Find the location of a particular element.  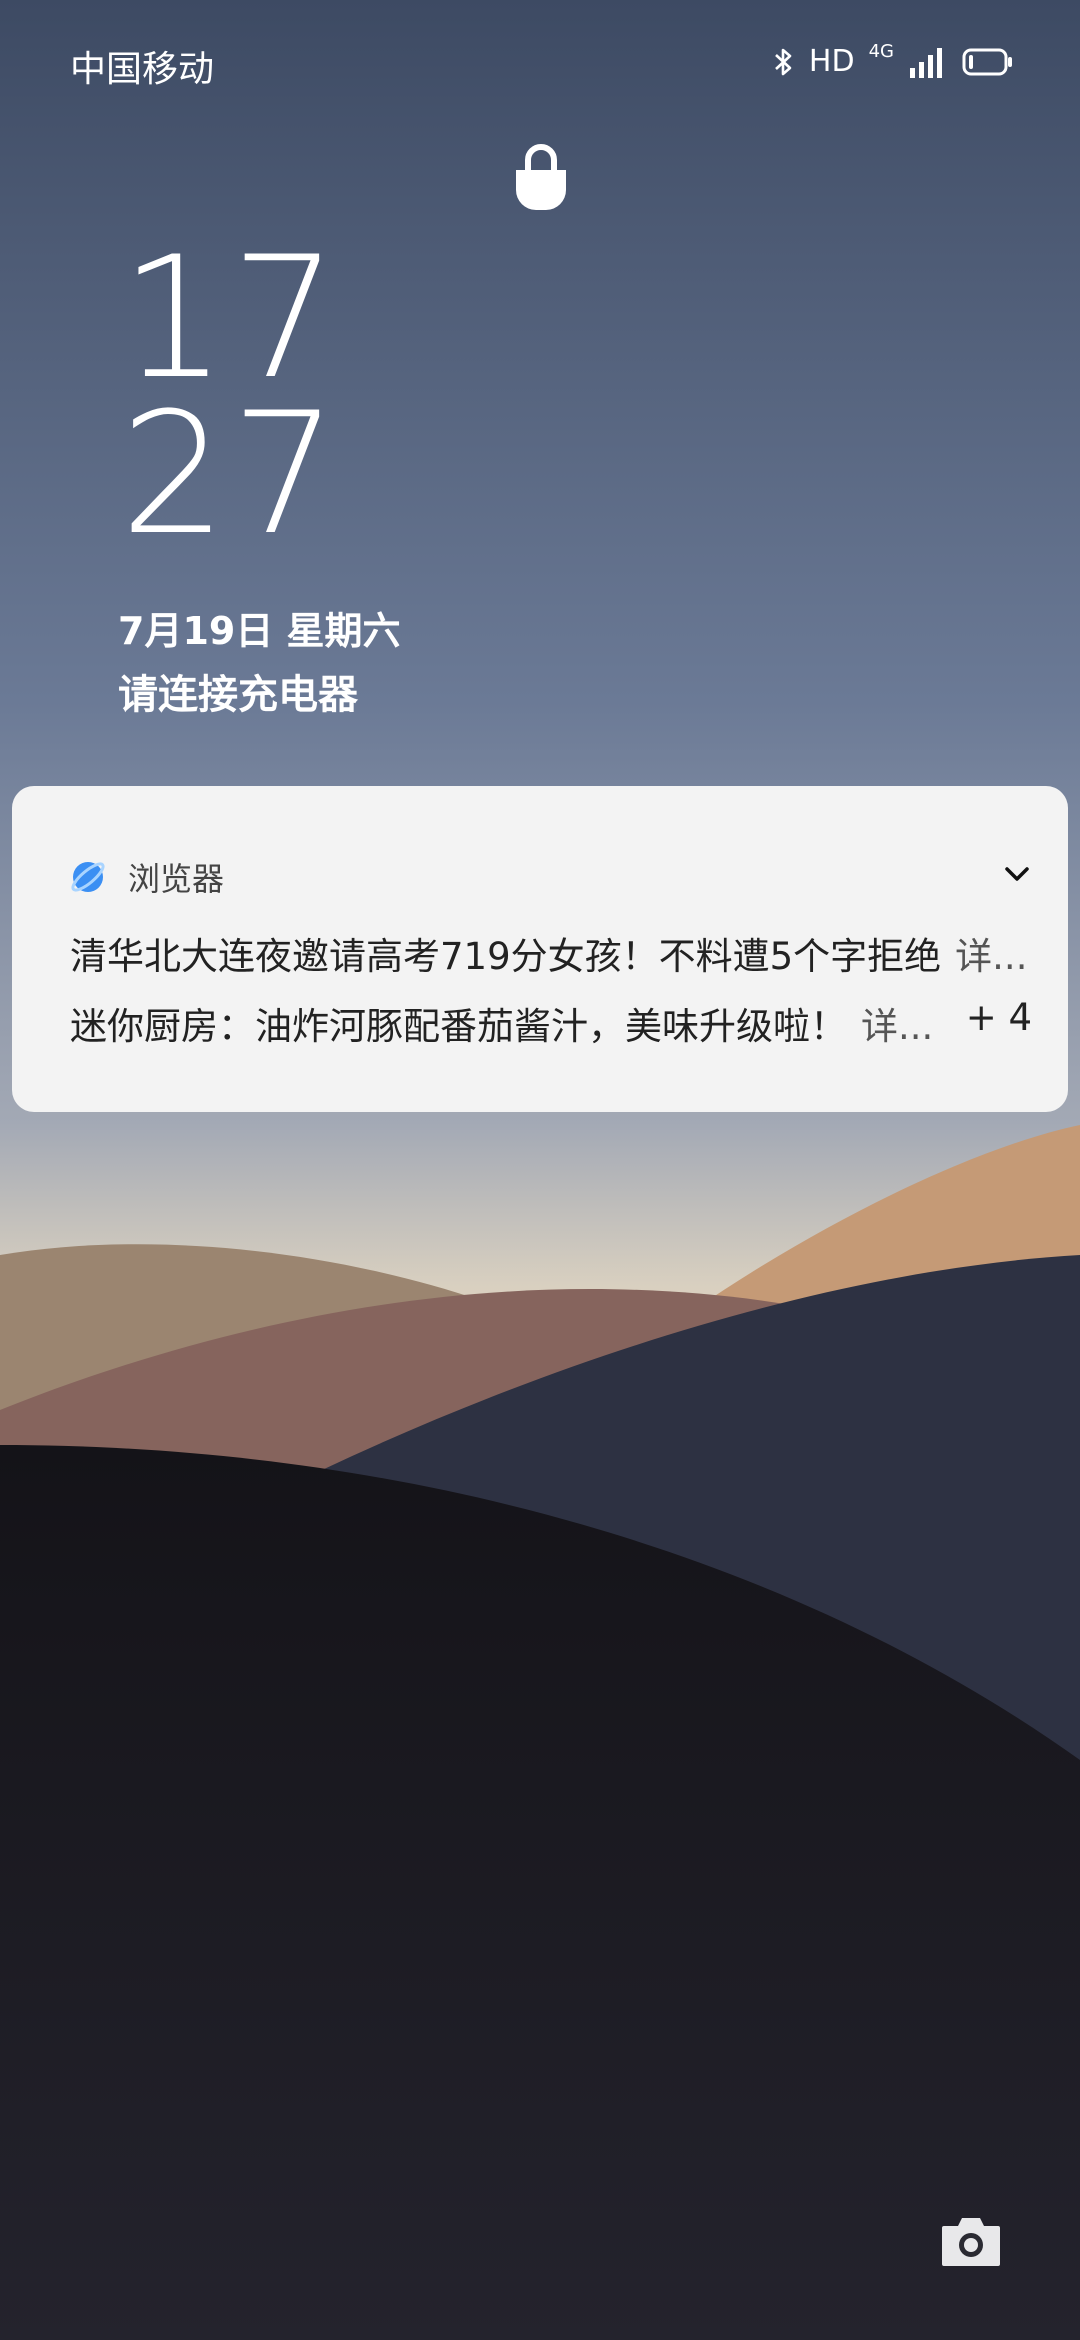

signal-icon is located at coordinates (926, 62).